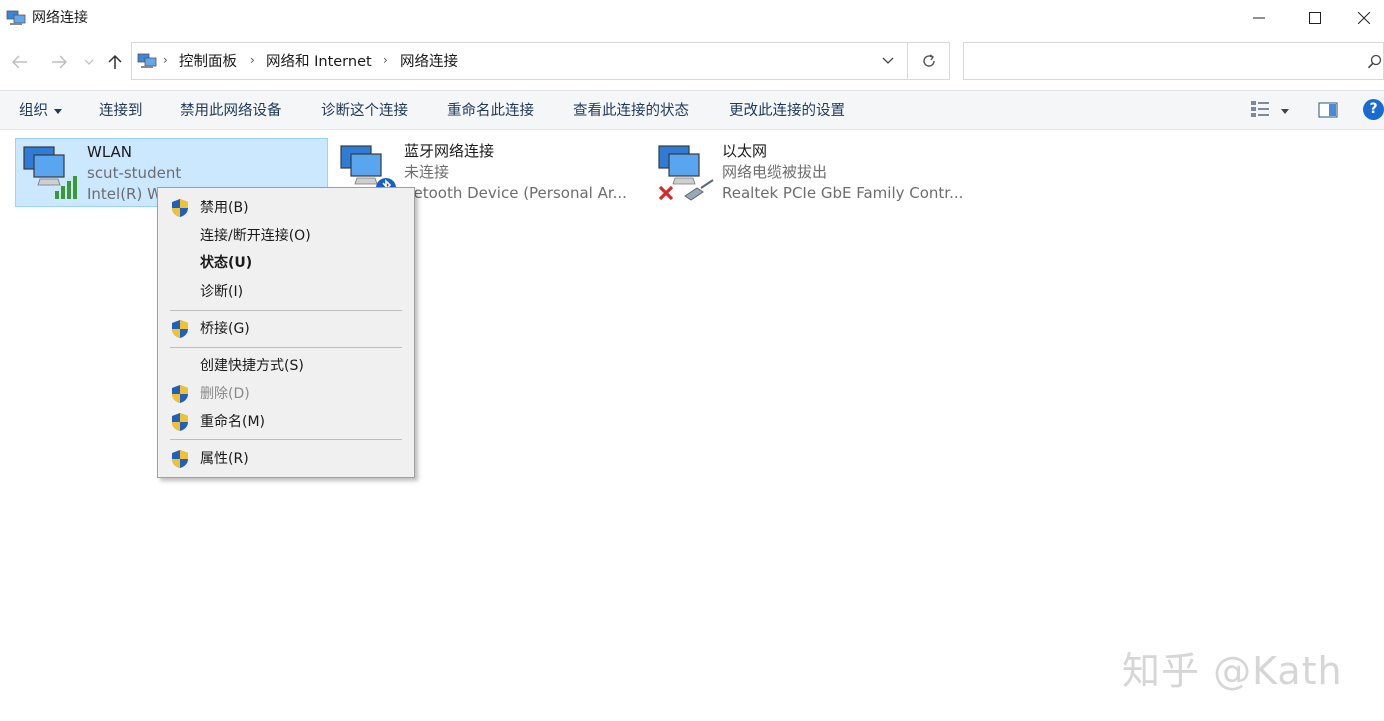 This screenshot has width=1384, height=721. I want to click on maximize-button, so click(1315, 18).